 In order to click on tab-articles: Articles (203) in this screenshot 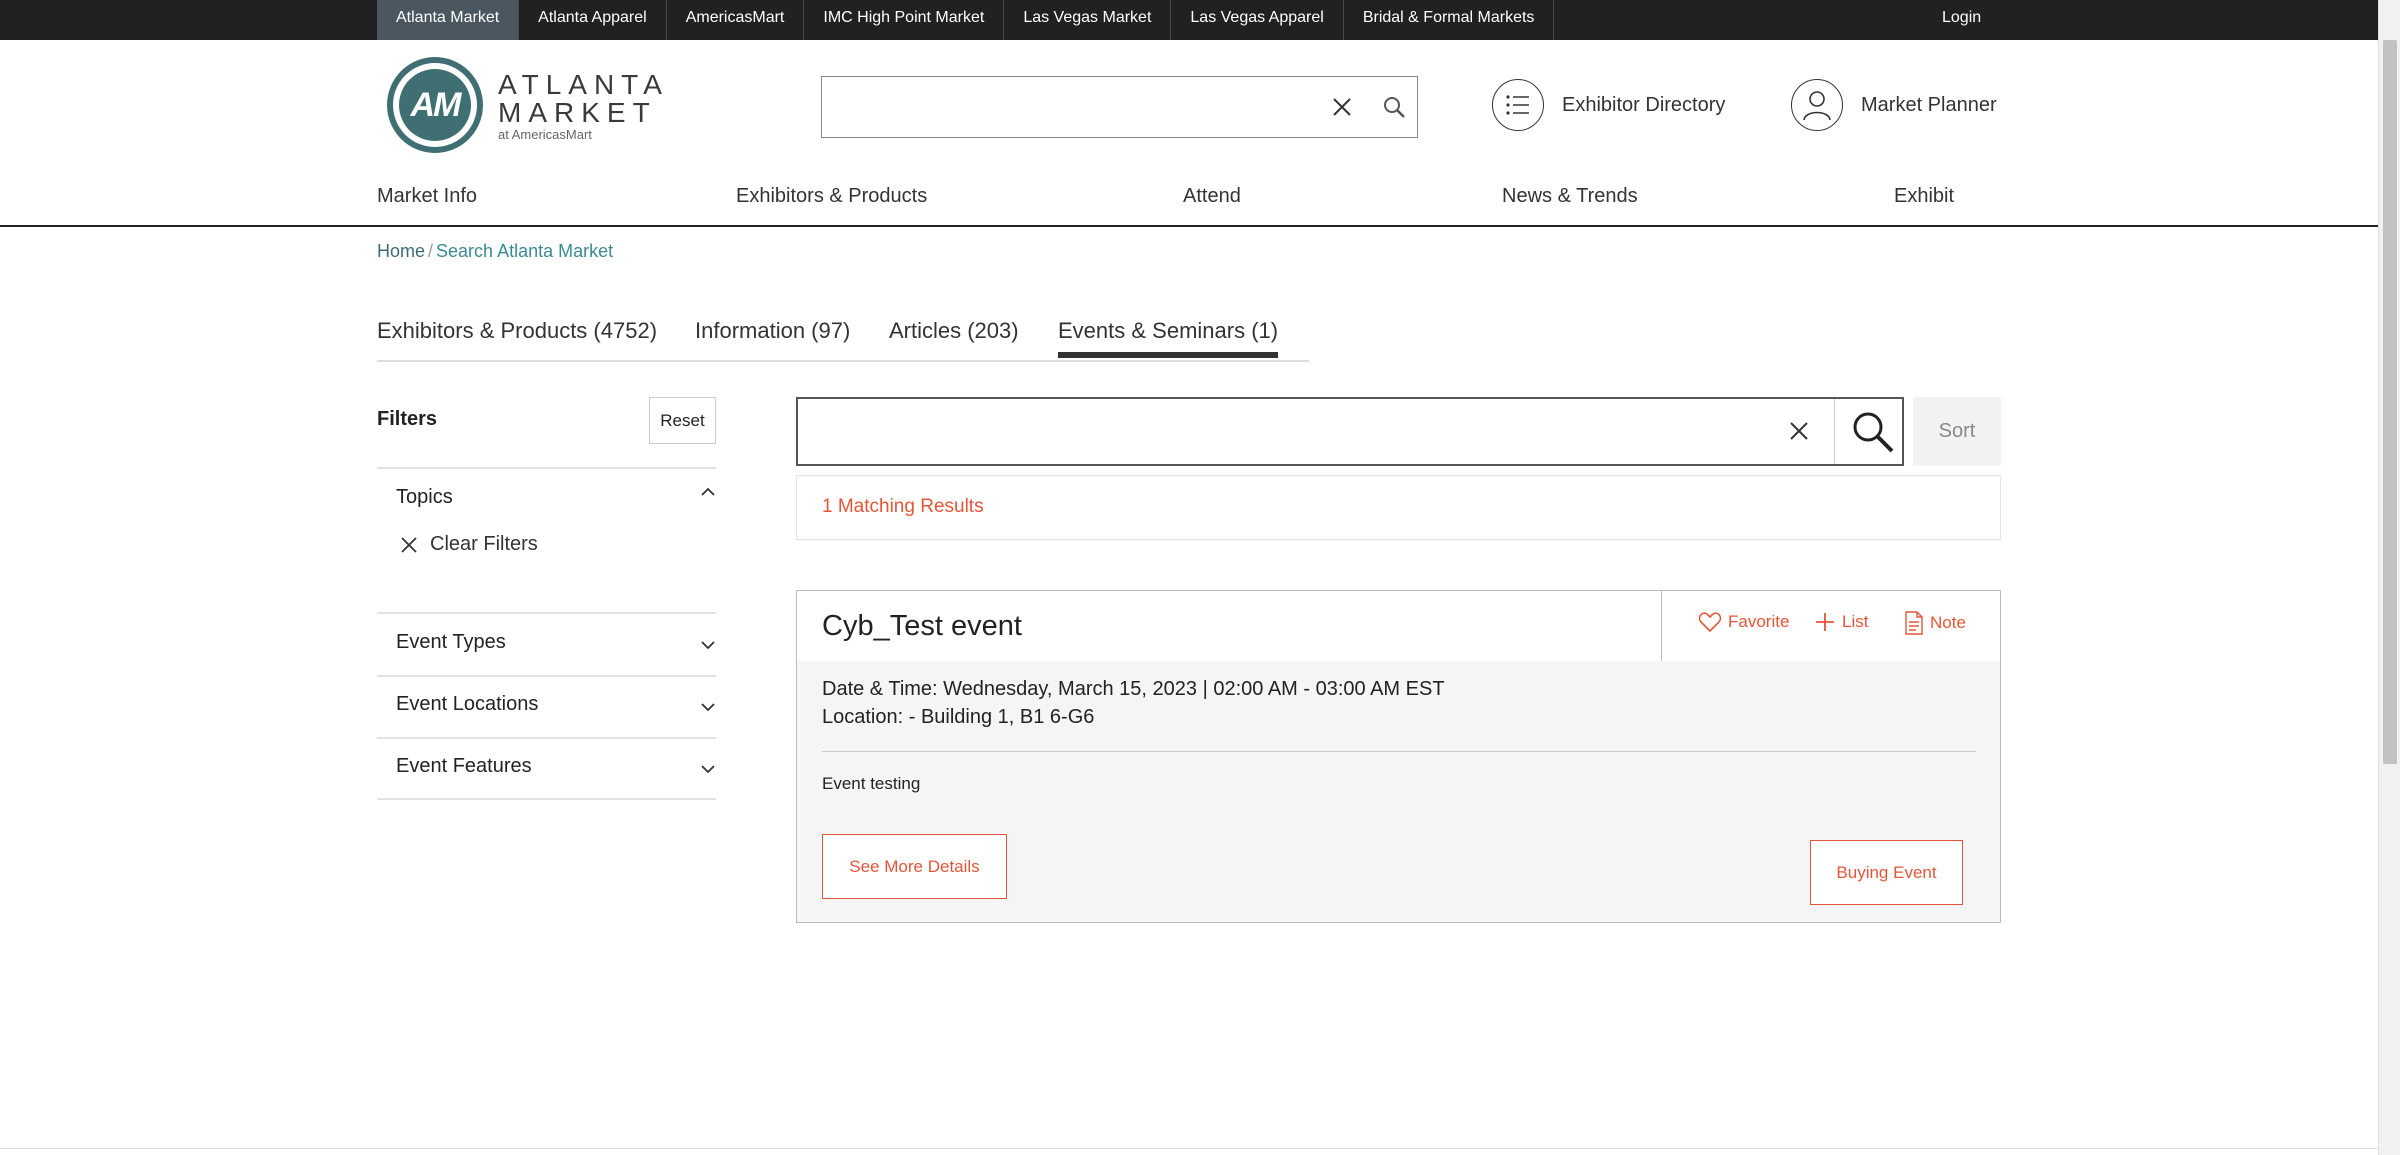, I will do `click(954, 331)`.